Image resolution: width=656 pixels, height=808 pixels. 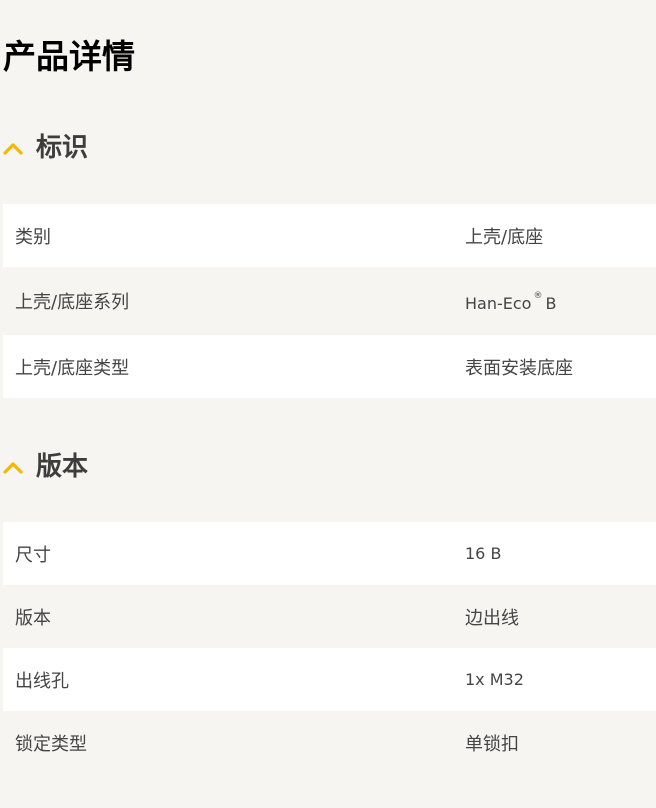 What do you see at coordinates (329, 616) in the screenshot?
I see `table-row: 版本 边出线` at bounding box center [329, 616].